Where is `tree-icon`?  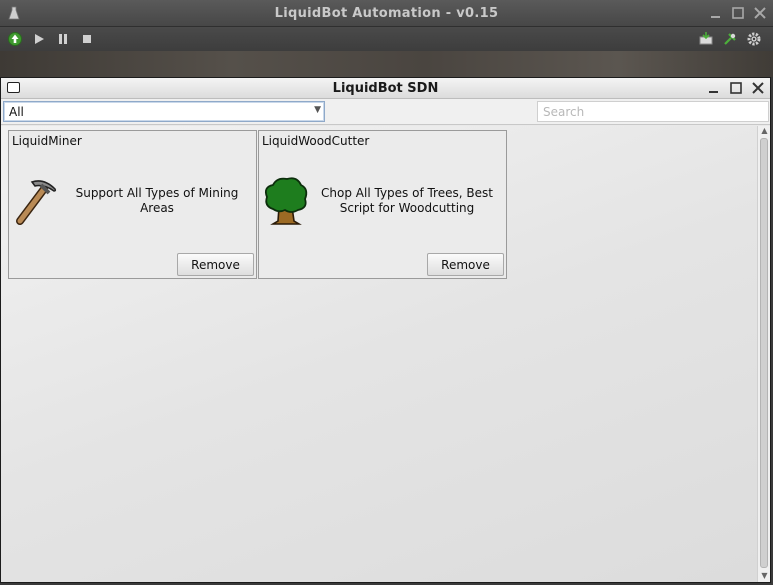
tree-icon is located at coordinates (286, 201).